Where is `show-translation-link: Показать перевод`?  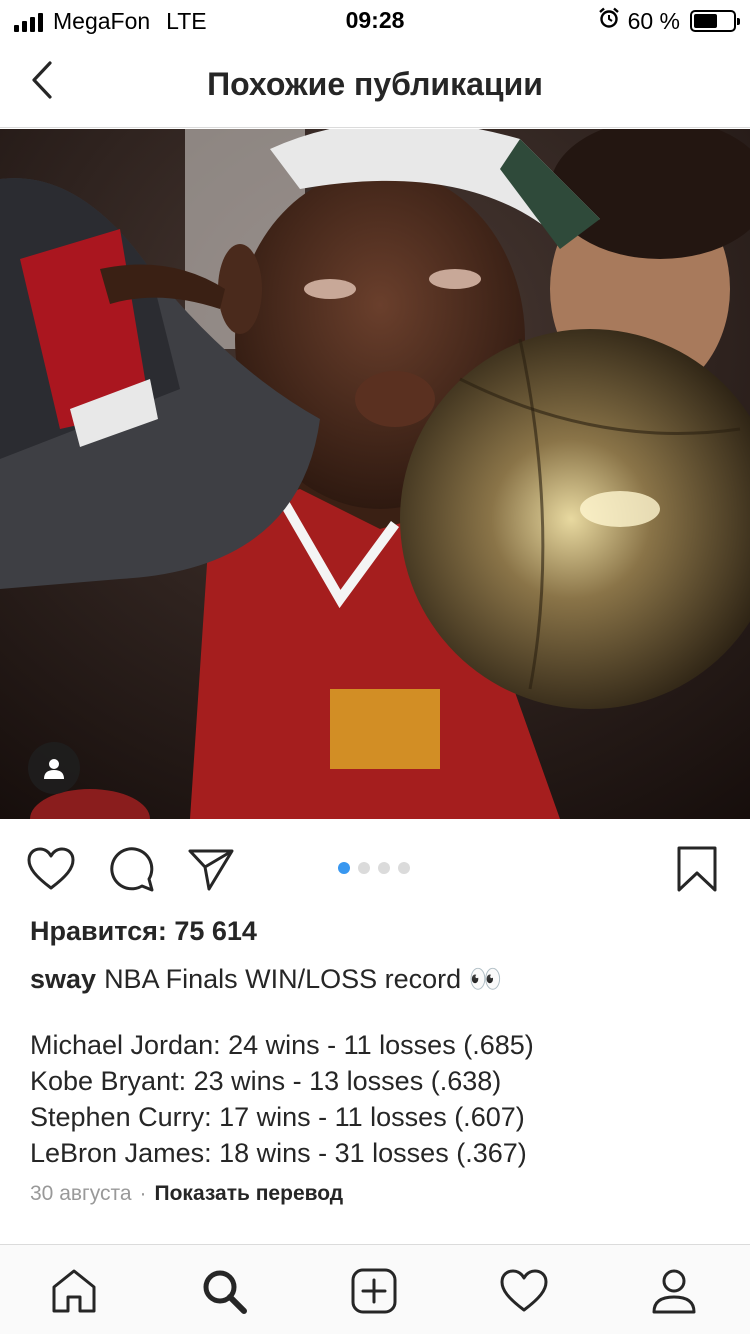
show-translation-link: Показать перевод is located at coordinates (249, 1194).